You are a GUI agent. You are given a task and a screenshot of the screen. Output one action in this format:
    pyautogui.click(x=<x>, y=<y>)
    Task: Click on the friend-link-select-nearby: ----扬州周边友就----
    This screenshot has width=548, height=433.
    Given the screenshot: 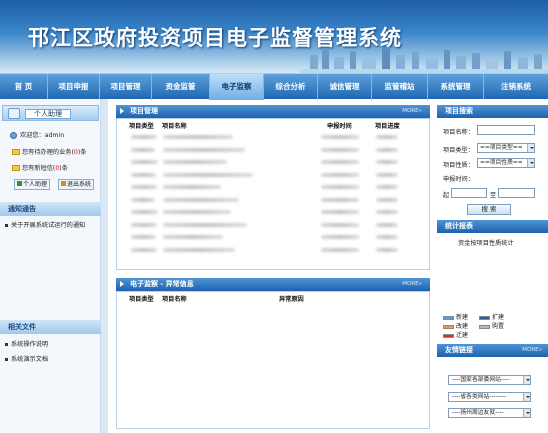 What is the action you would take?
    pyautogui.click(x=489, y=413)
    